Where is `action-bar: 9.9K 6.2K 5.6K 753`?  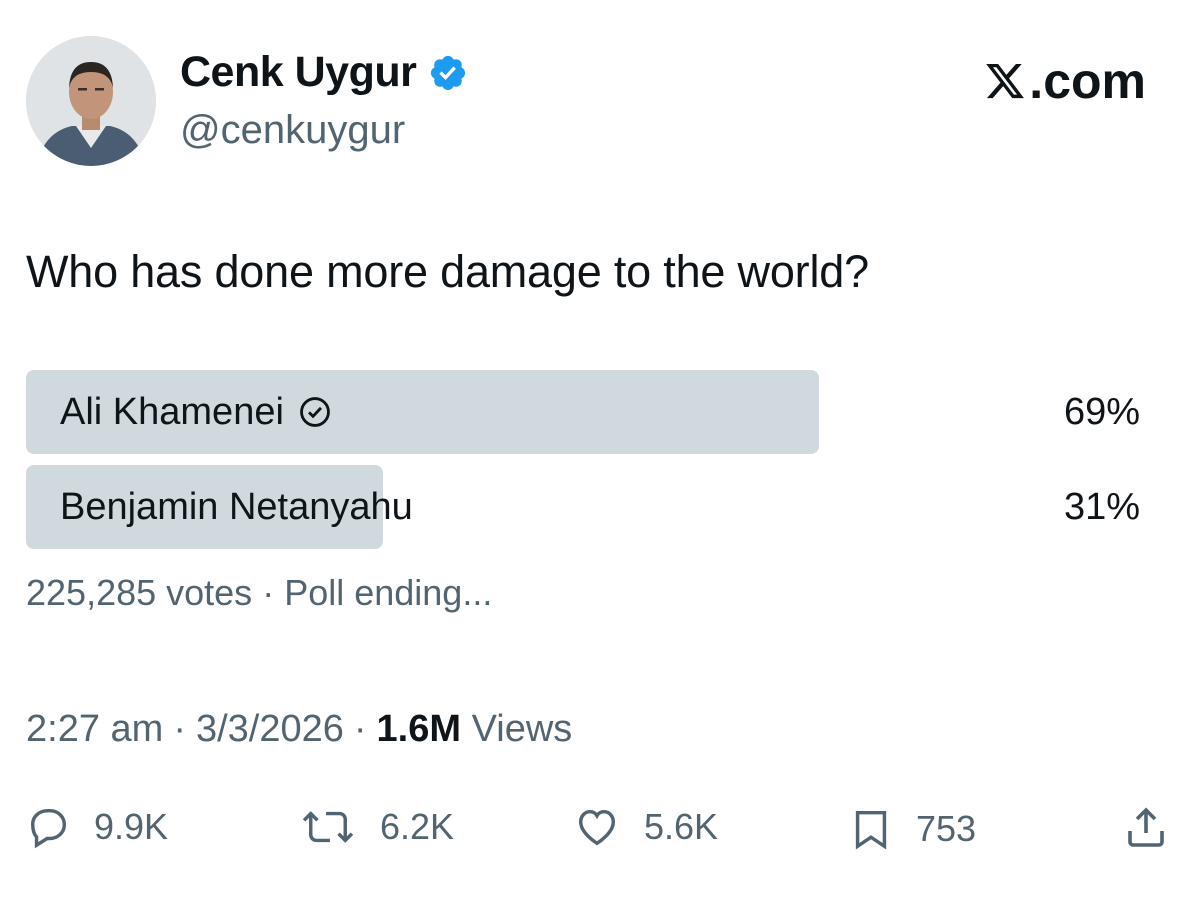
action-bar: 9.9K 6.2K 5.6K 753 is located at coordinates (600, 830).